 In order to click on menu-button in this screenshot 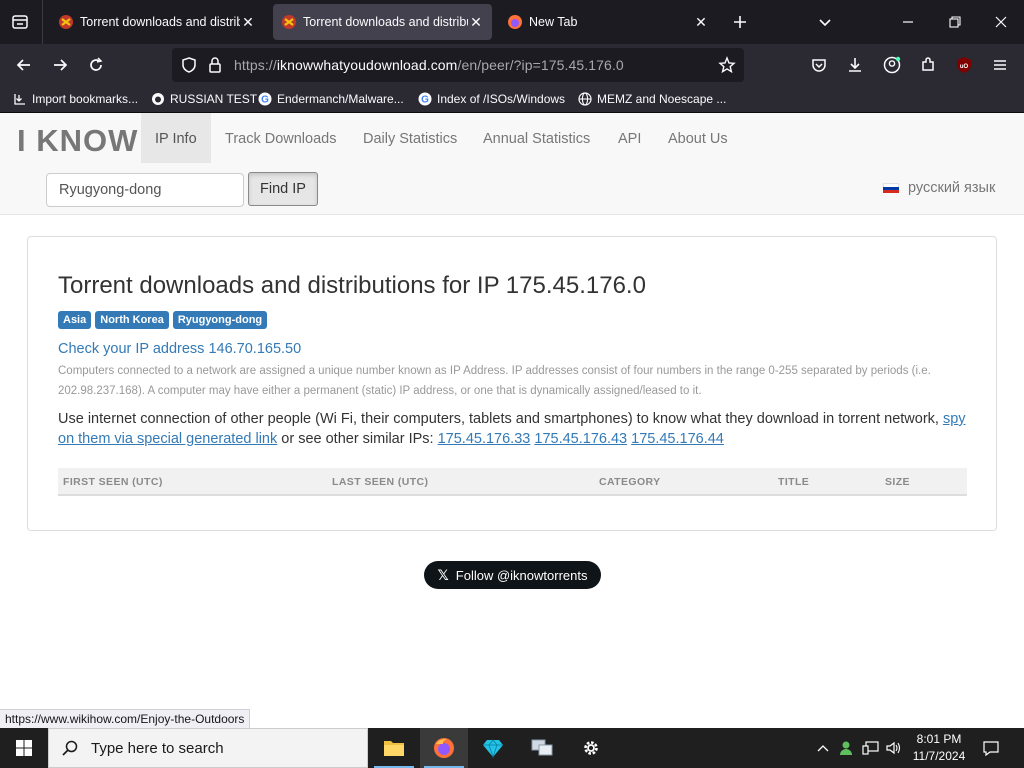, I will do `click(1000, 65)`.